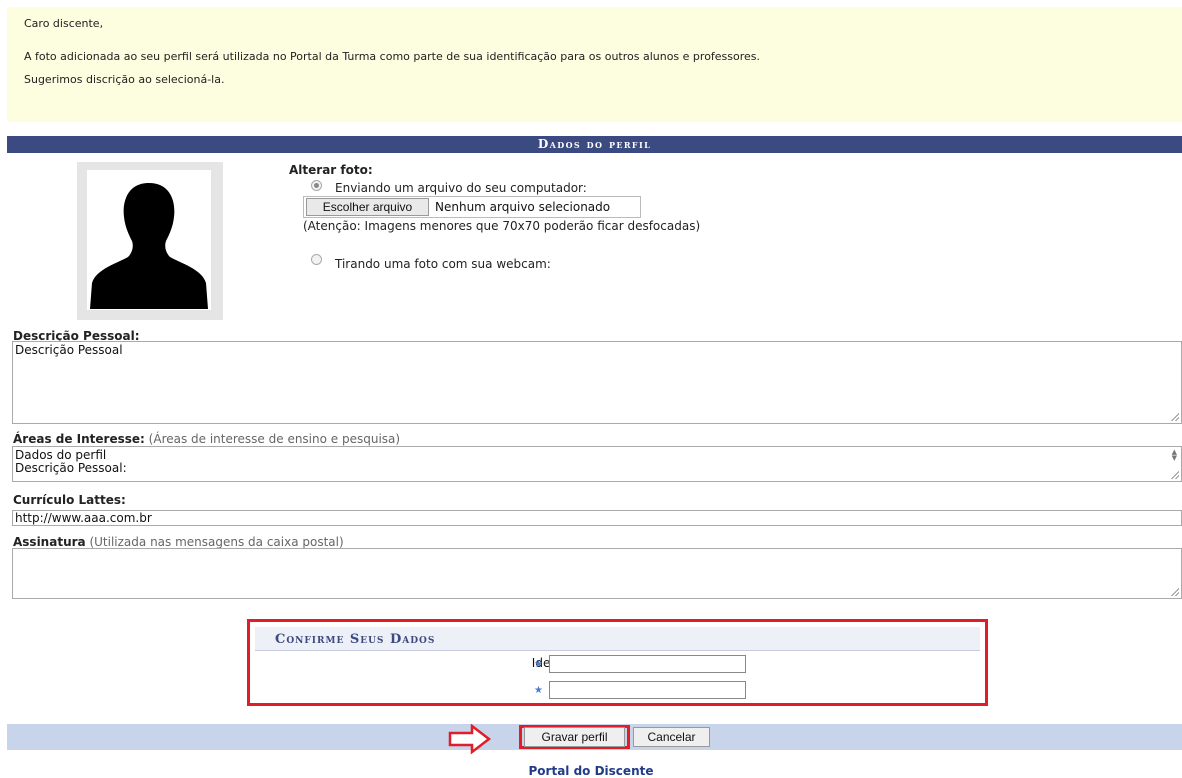 The width and height of the screenshot is (1182, 778). I want to click on pointer-arrow-icon, so click(470, 739).